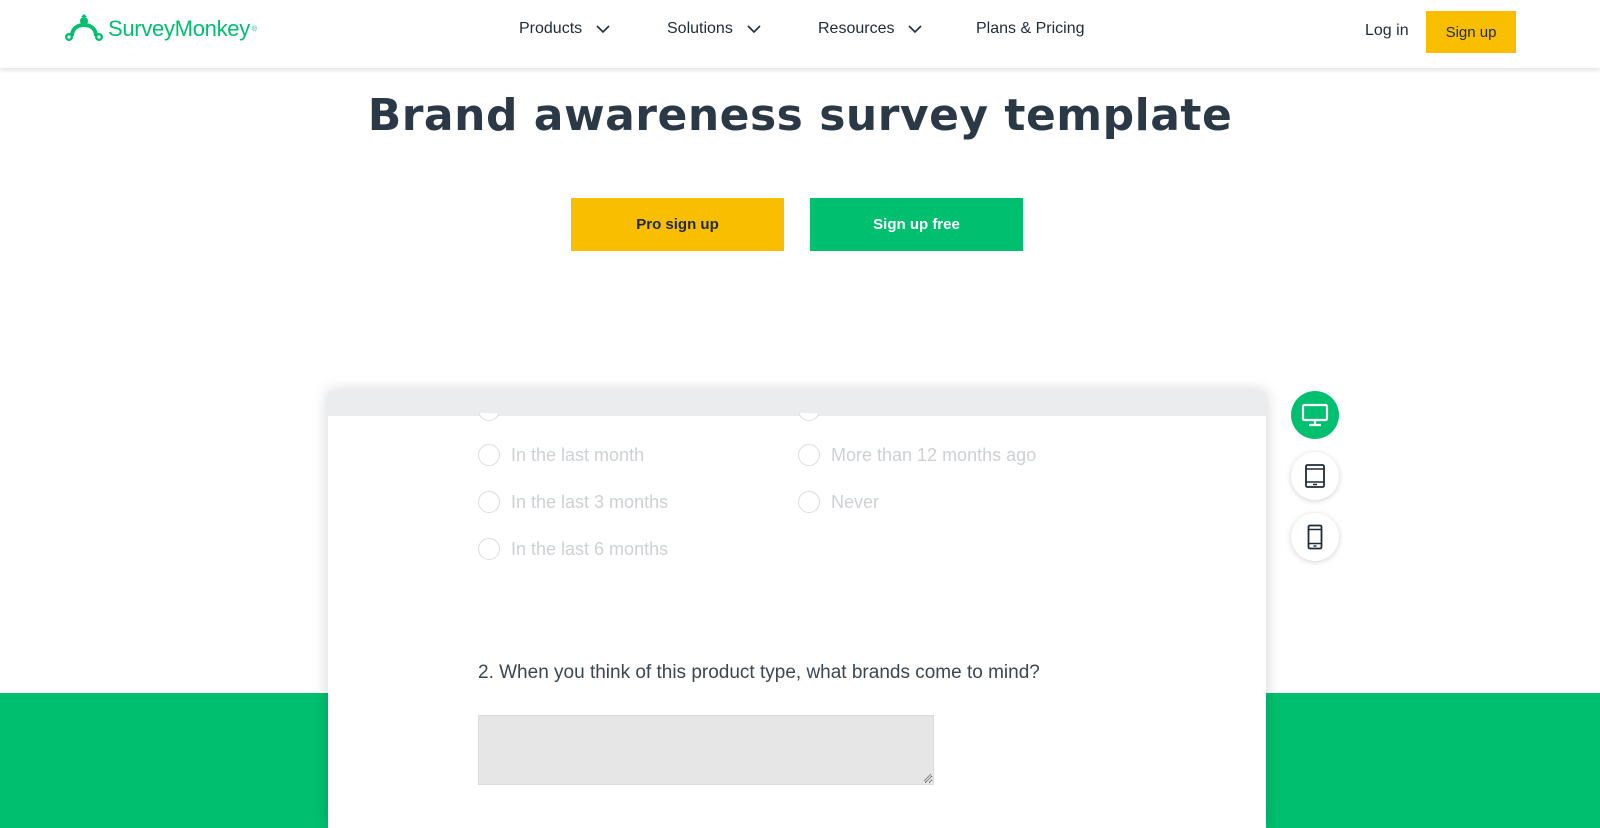  Describe the element at coordinates (700, 28) in the screenshot. I see `nav-solutions-label: Solutions` at that location.